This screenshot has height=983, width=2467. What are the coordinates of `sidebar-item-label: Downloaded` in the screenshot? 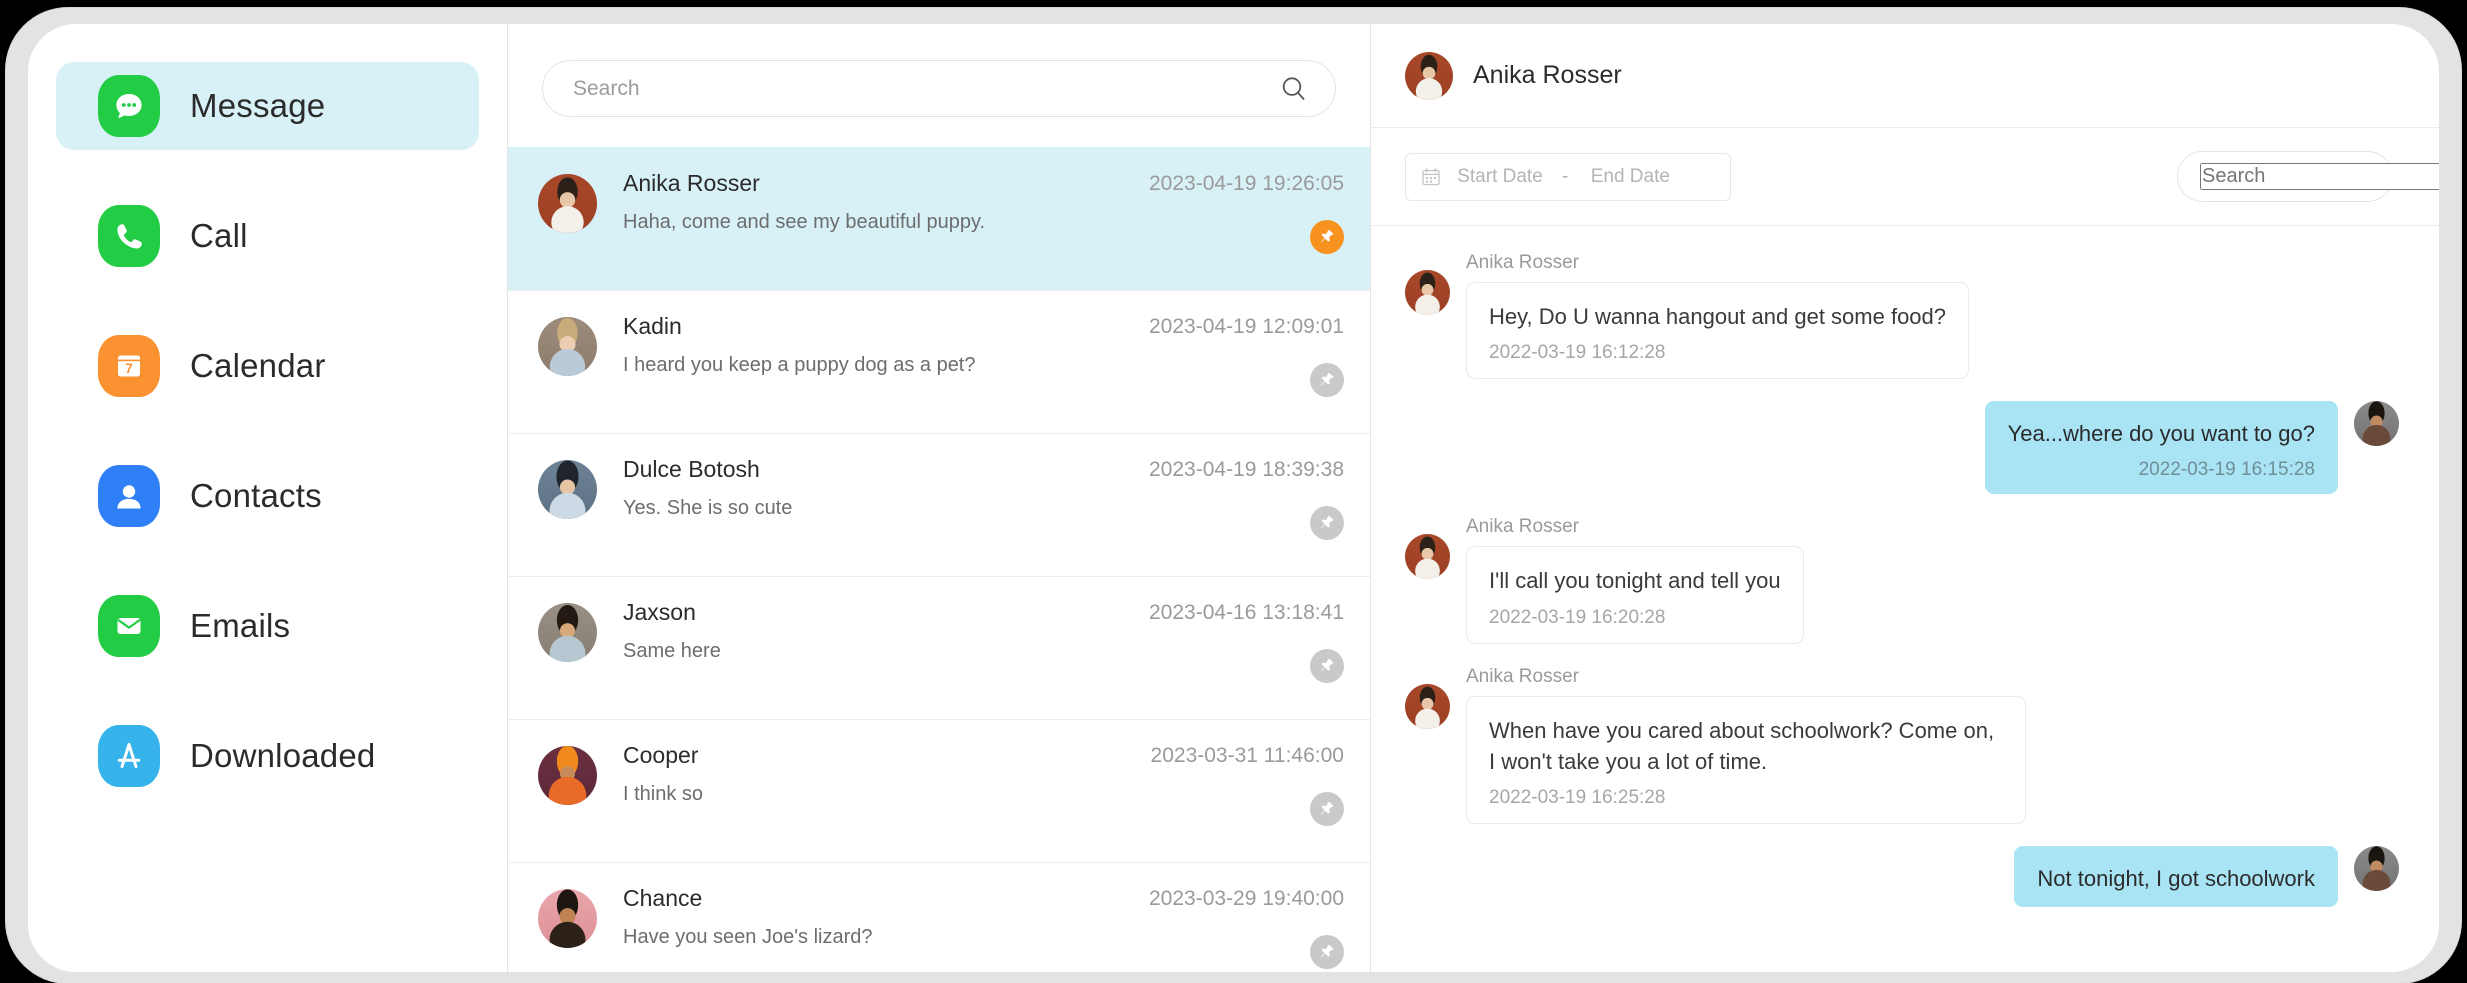 It's located at (283, 755).